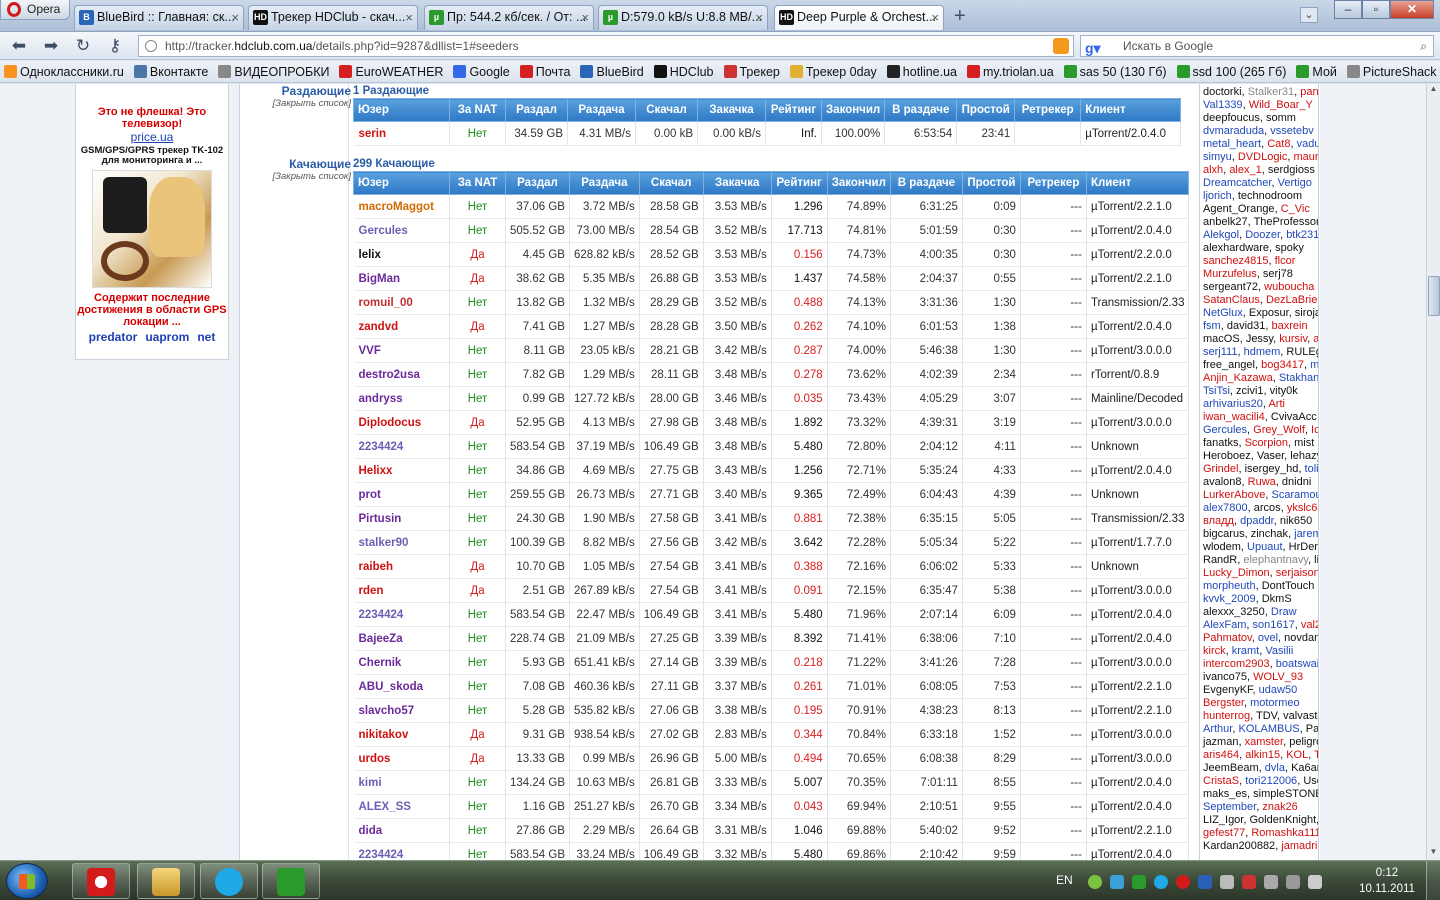  What do you see at coordinates (1303, 547) in the screenshot?
I see `online-user-link: HrDenis` at bounding box center [1303, 547].